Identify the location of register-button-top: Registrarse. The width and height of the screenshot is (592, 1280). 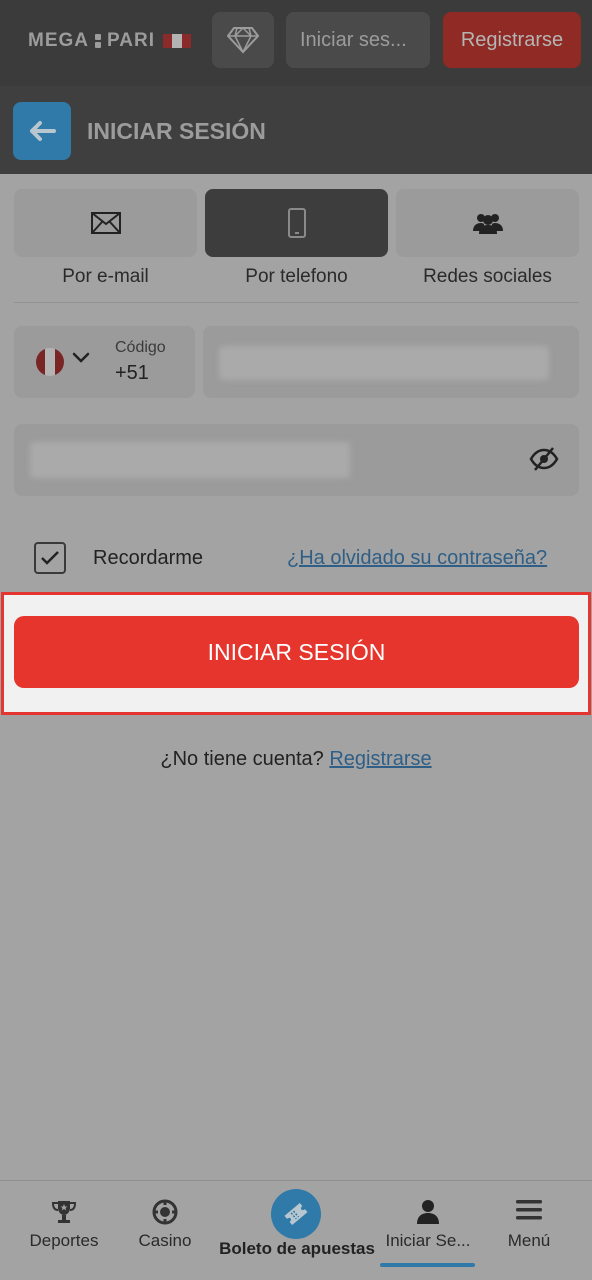
(512, 40).